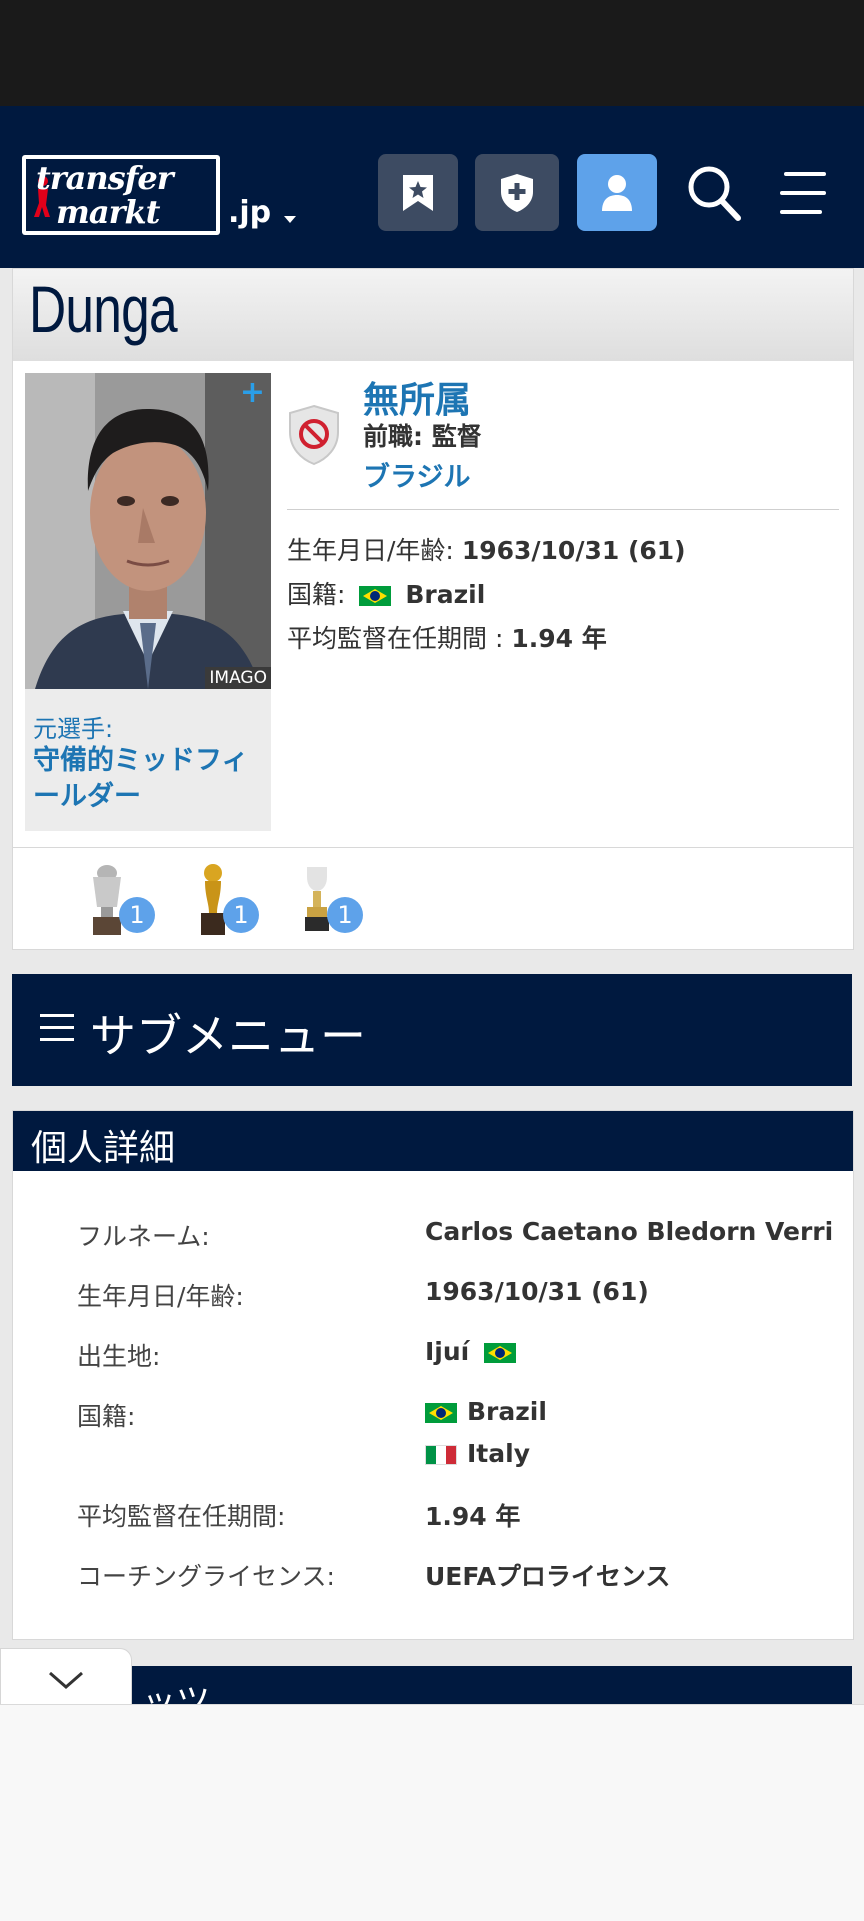 The width and height of the screenshot is (864, 1921). What do you see at coordinates (149, 779) in the screenshot?
I see `former-position-link: 守備的ミッドフィールダー` at bounding box center [149, 779].